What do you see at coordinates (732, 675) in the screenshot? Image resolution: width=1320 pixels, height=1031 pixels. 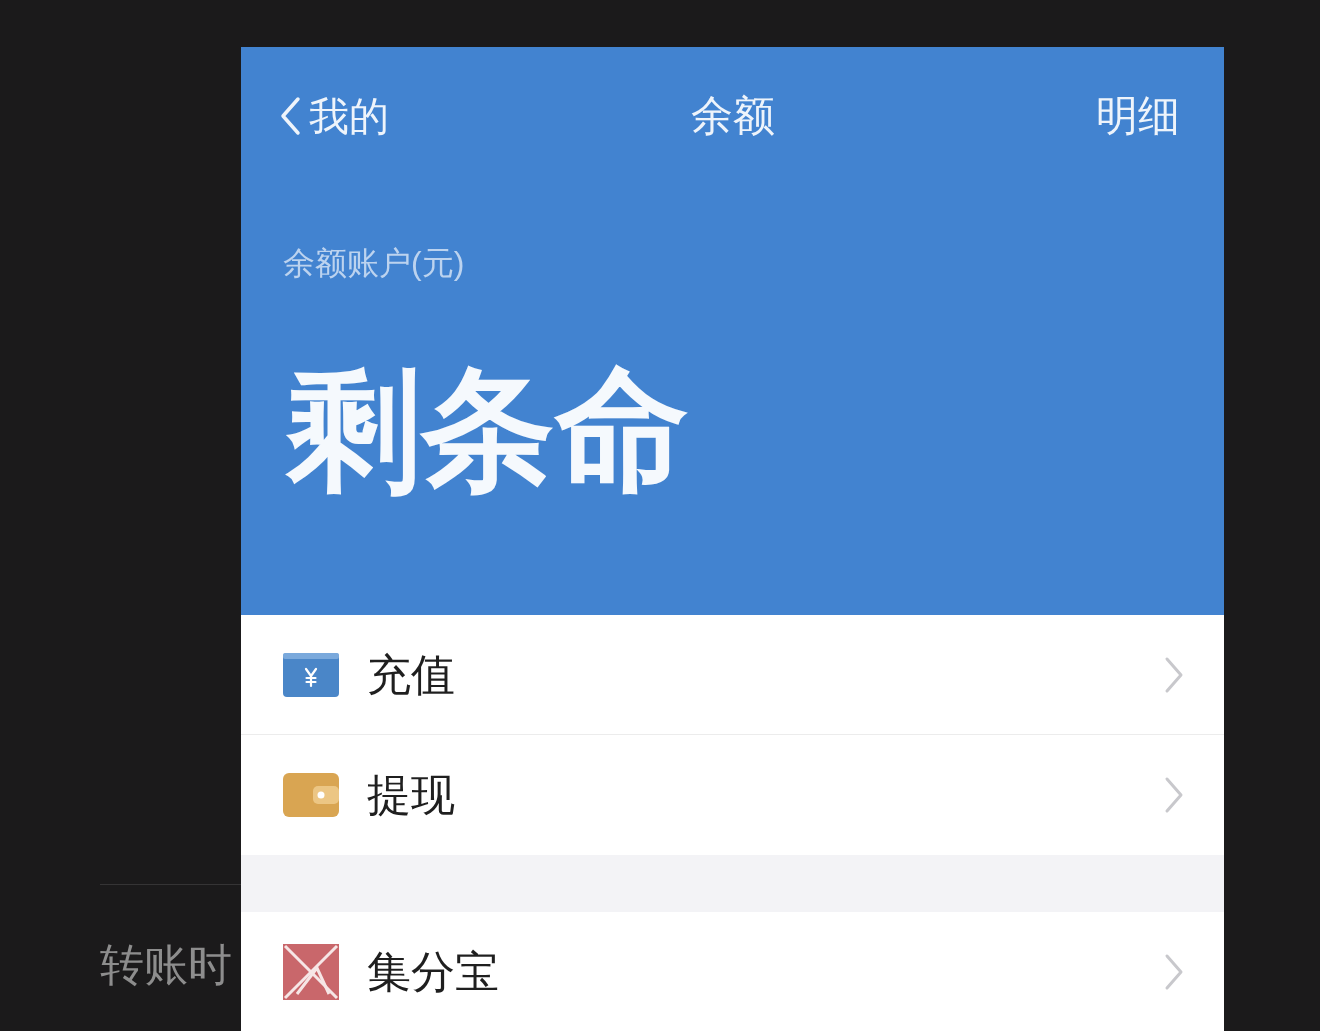 I see `menu-row: 充值` at bounding box center [732, 675].